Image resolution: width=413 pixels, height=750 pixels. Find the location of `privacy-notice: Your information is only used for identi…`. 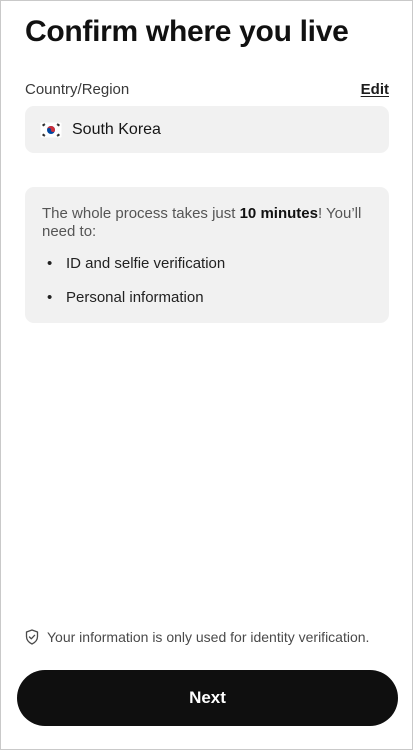

privacy-notice: Your information is only used for identi… is located at coordinates (197, 637).